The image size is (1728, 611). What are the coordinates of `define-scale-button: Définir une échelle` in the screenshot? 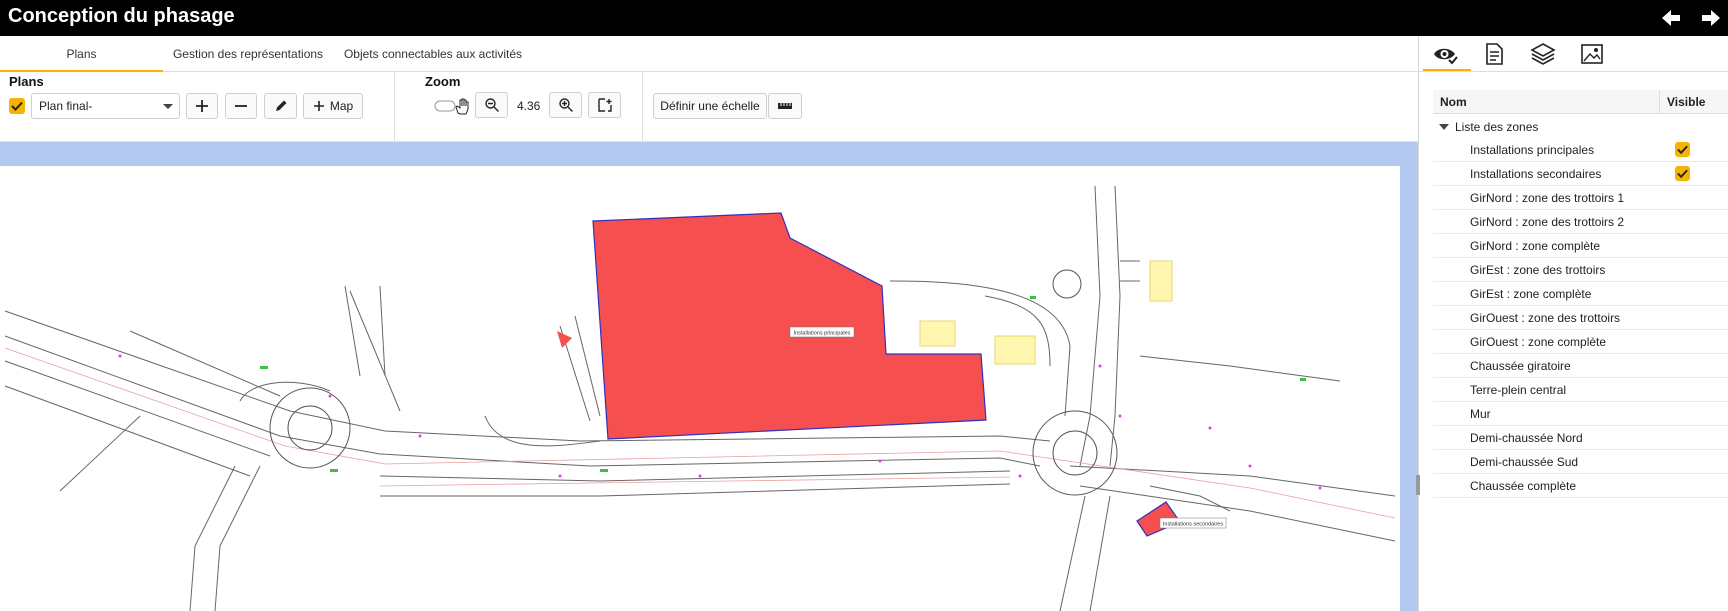 It's located at (710, 106).